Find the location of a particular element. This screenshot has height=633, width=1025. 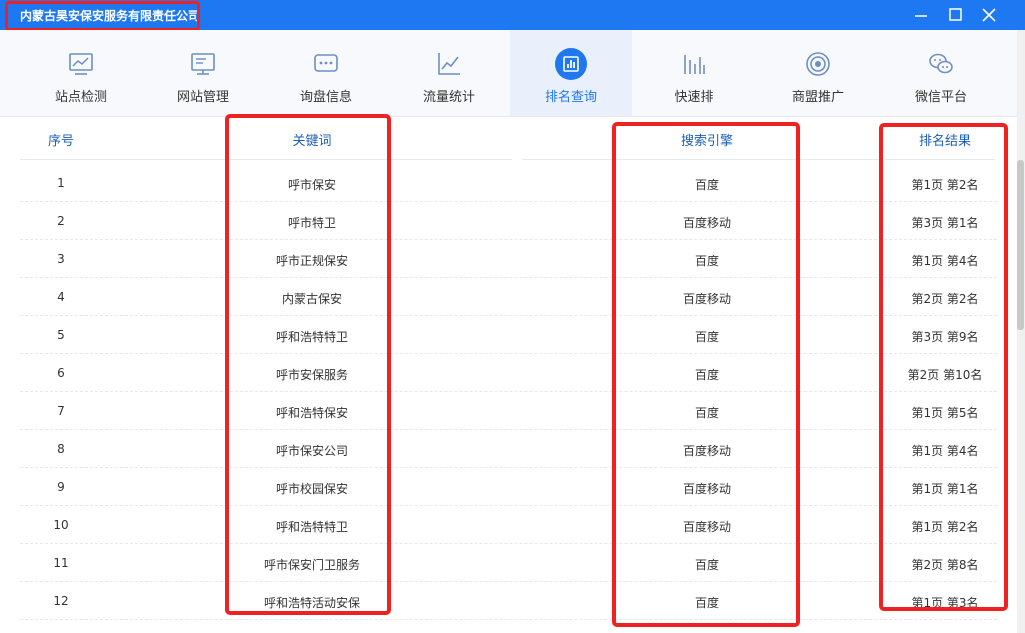

desktop-icon is located at coordinates (203, 64).